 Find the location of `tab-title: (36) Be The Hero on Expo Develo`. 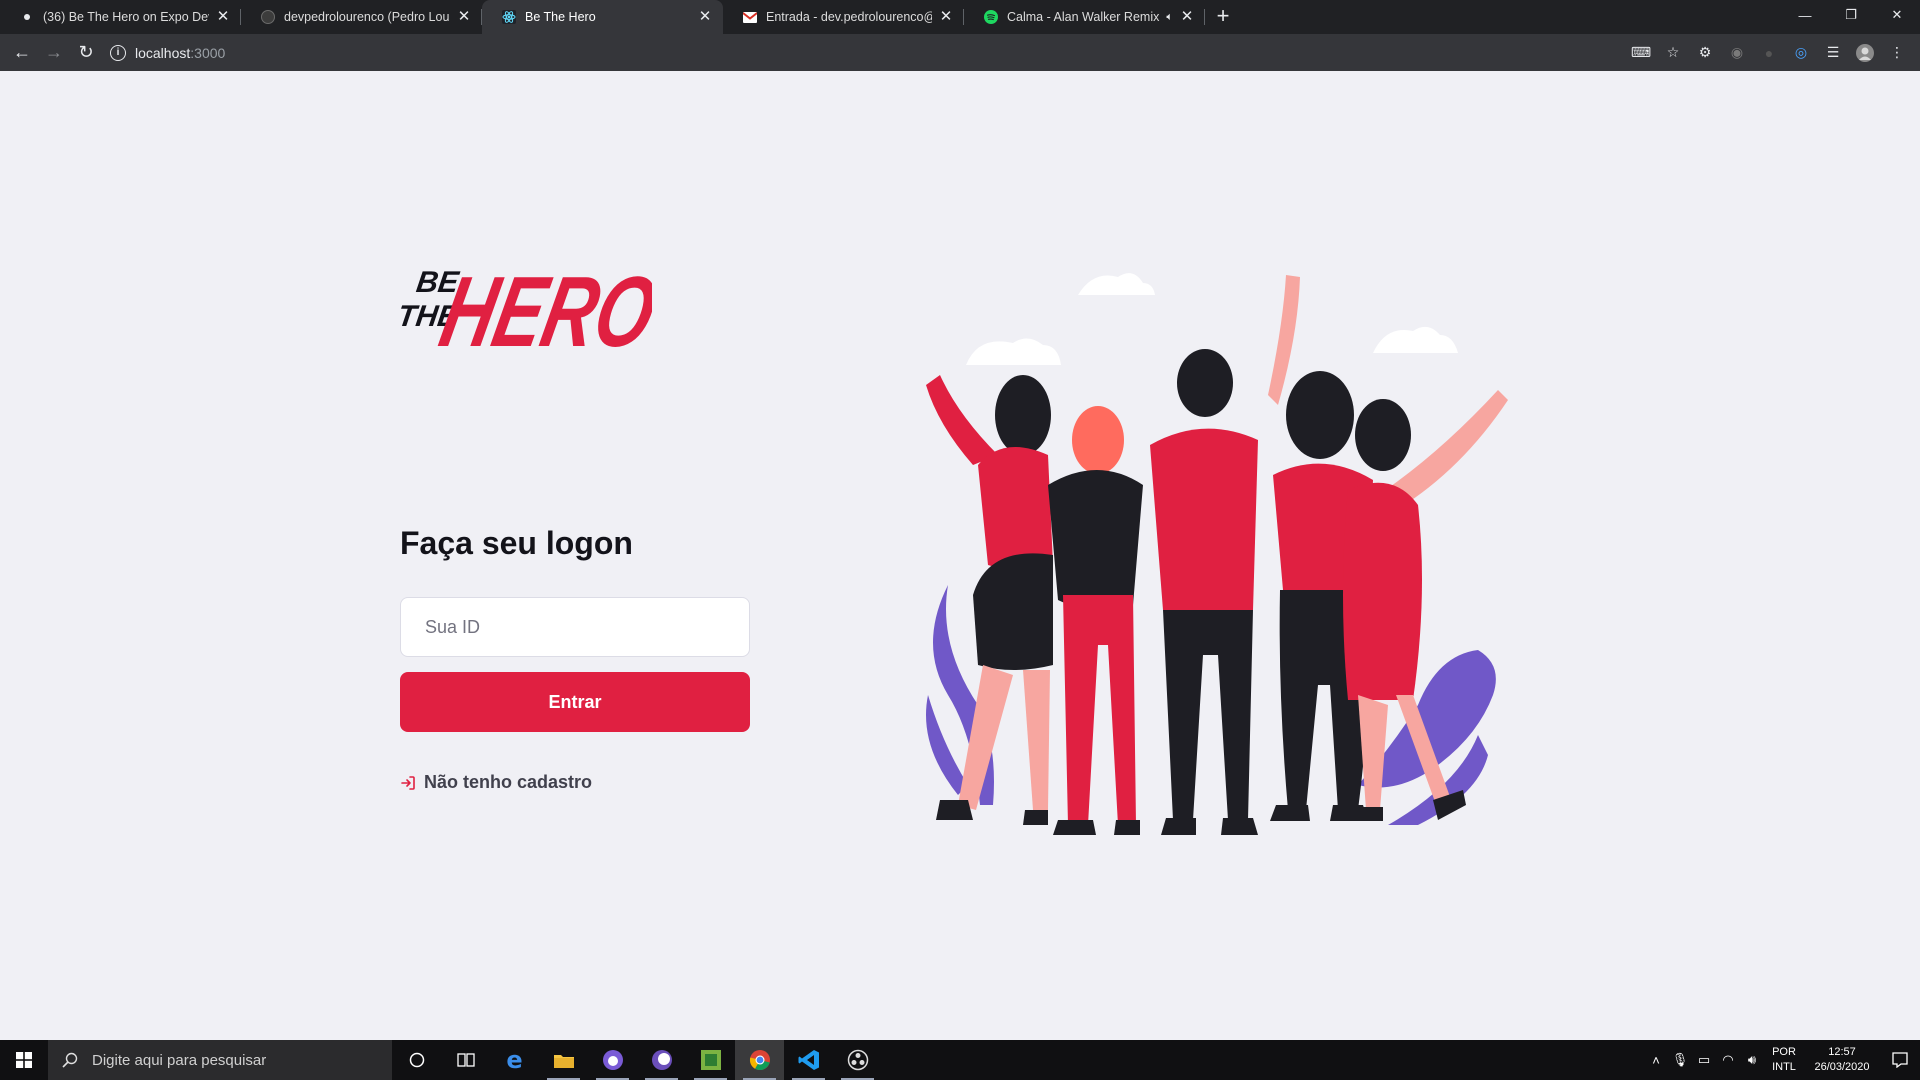

tab-title: (36) Be The Hero on Expo Develo is located at coordinates (126, 17).